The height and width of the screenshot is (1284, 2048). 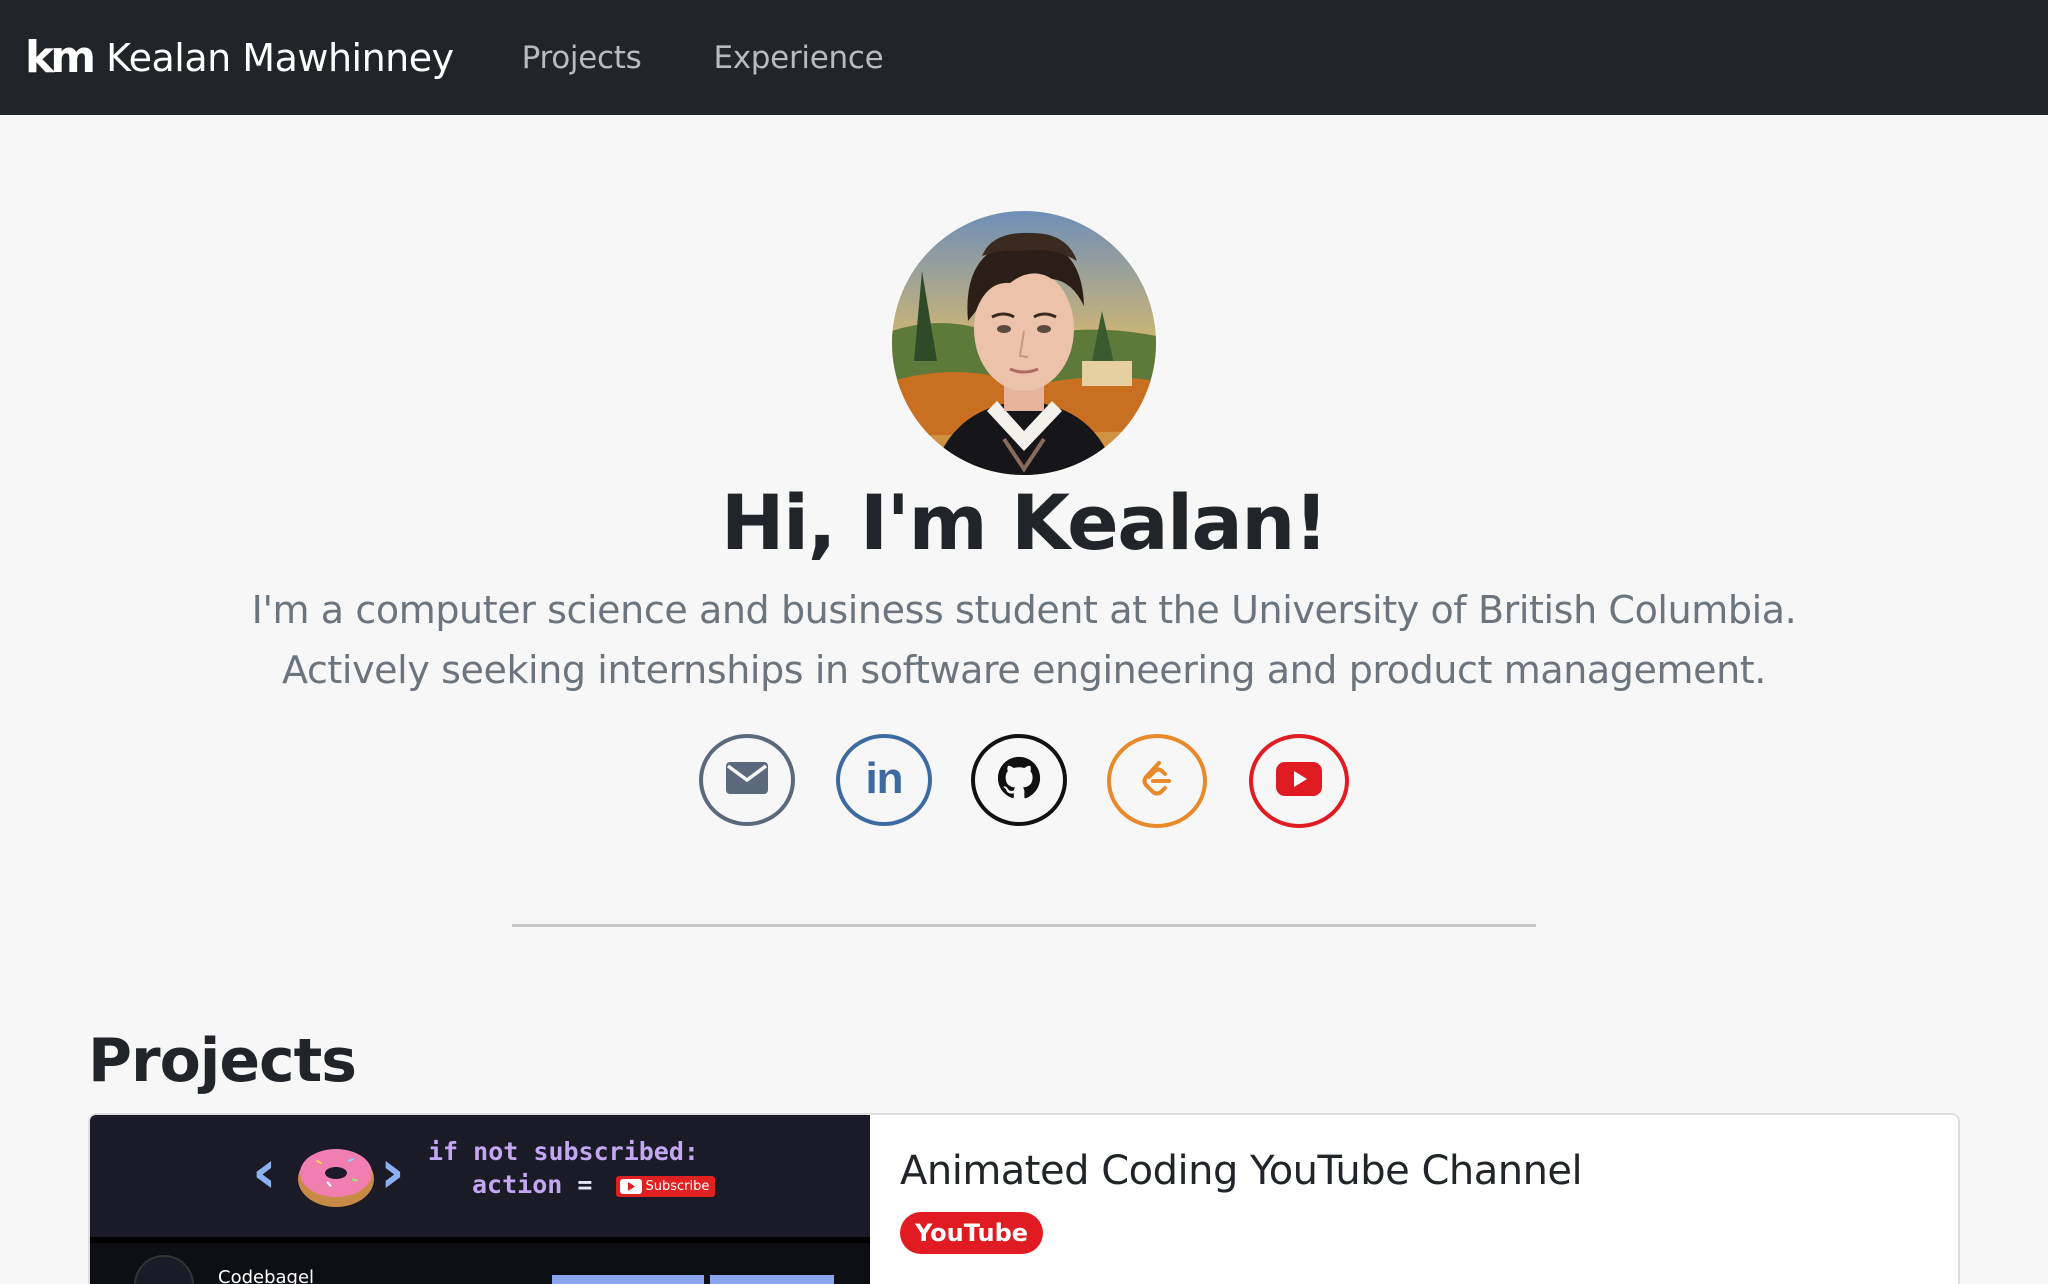 I want to click on linkedin-link: in, so click(x=884, y=780).